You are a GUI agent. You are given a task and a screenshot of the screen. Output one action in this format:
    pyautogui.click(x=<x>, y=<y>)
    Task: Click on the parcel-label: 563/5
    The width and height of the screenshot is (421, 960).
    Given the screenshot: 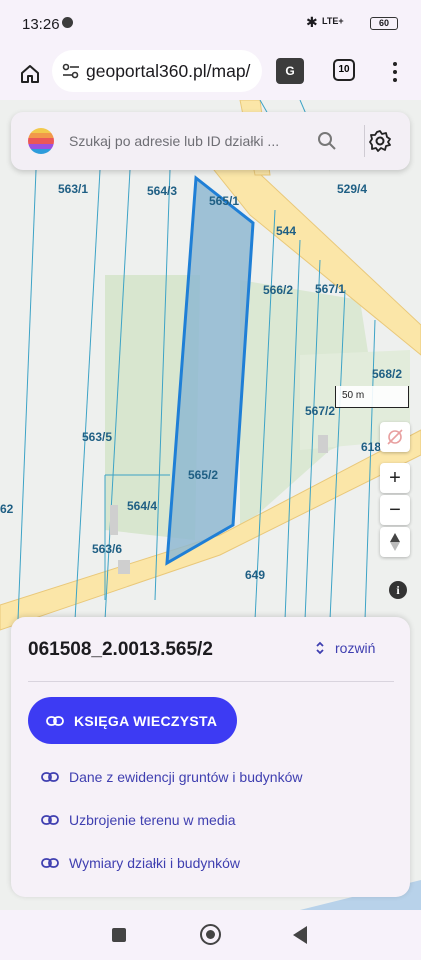 What is the action you would take?
    pyautogui.click(x=97, y=437)
    